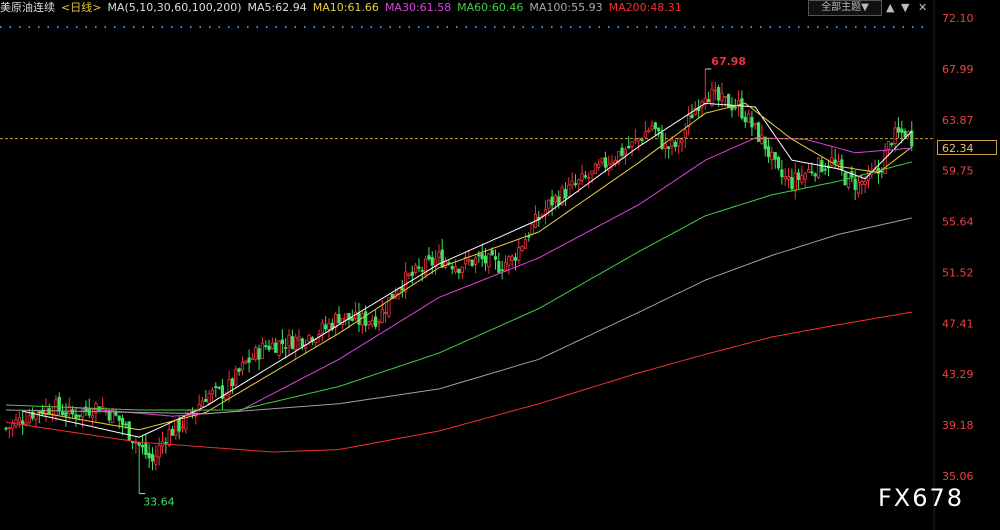  What do you see at coordinates (159, 502) in the screenshot?
I see `low-label: 33.64` at bounding box center [159, 502].